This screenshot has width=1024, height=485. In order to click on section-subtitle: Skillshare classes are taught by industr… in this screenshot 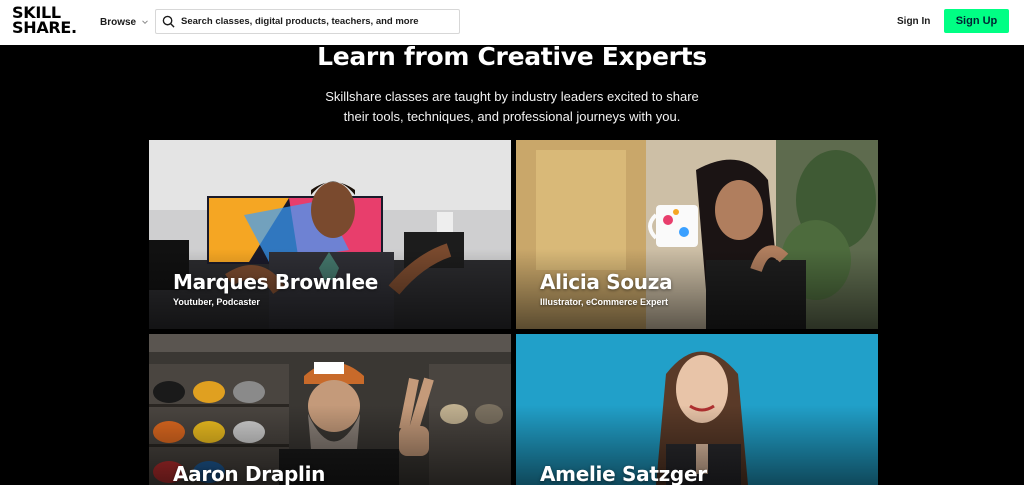, I will do `click(512, 106)`.